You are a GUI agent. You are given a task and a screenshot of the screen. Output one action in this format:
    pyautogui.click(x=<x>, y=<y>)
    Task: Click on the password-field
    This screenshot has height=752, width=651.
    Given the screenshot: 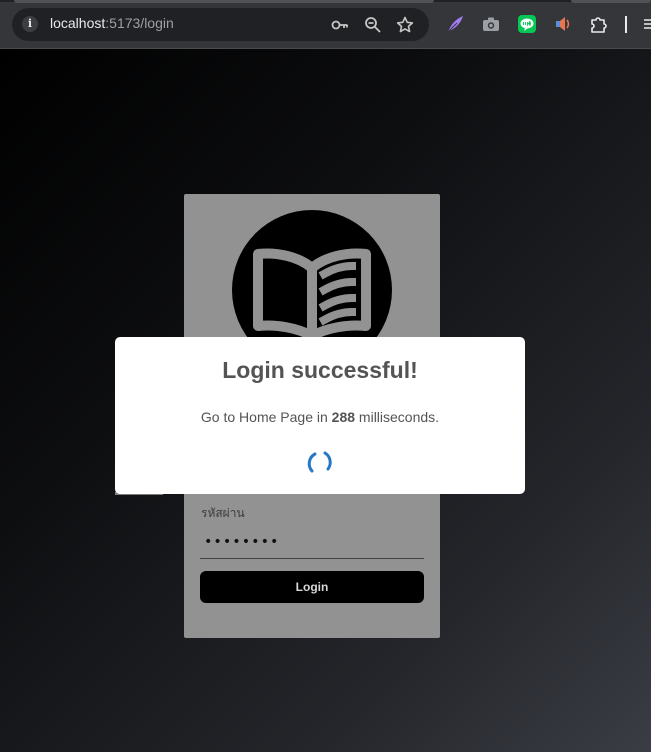 What is the action you would take?
    pyautogui.click(x=312, y=542)
    